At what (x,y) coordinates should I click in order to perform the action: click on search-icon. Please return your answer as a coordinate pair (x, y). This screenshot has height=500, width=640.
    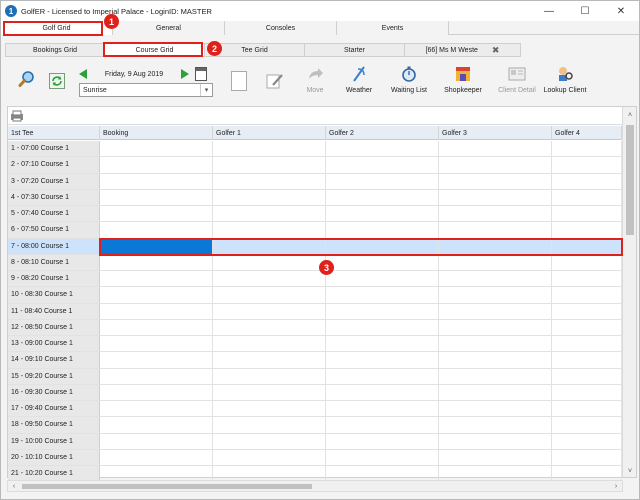
    Looking at the image, I should click on (27, 79).